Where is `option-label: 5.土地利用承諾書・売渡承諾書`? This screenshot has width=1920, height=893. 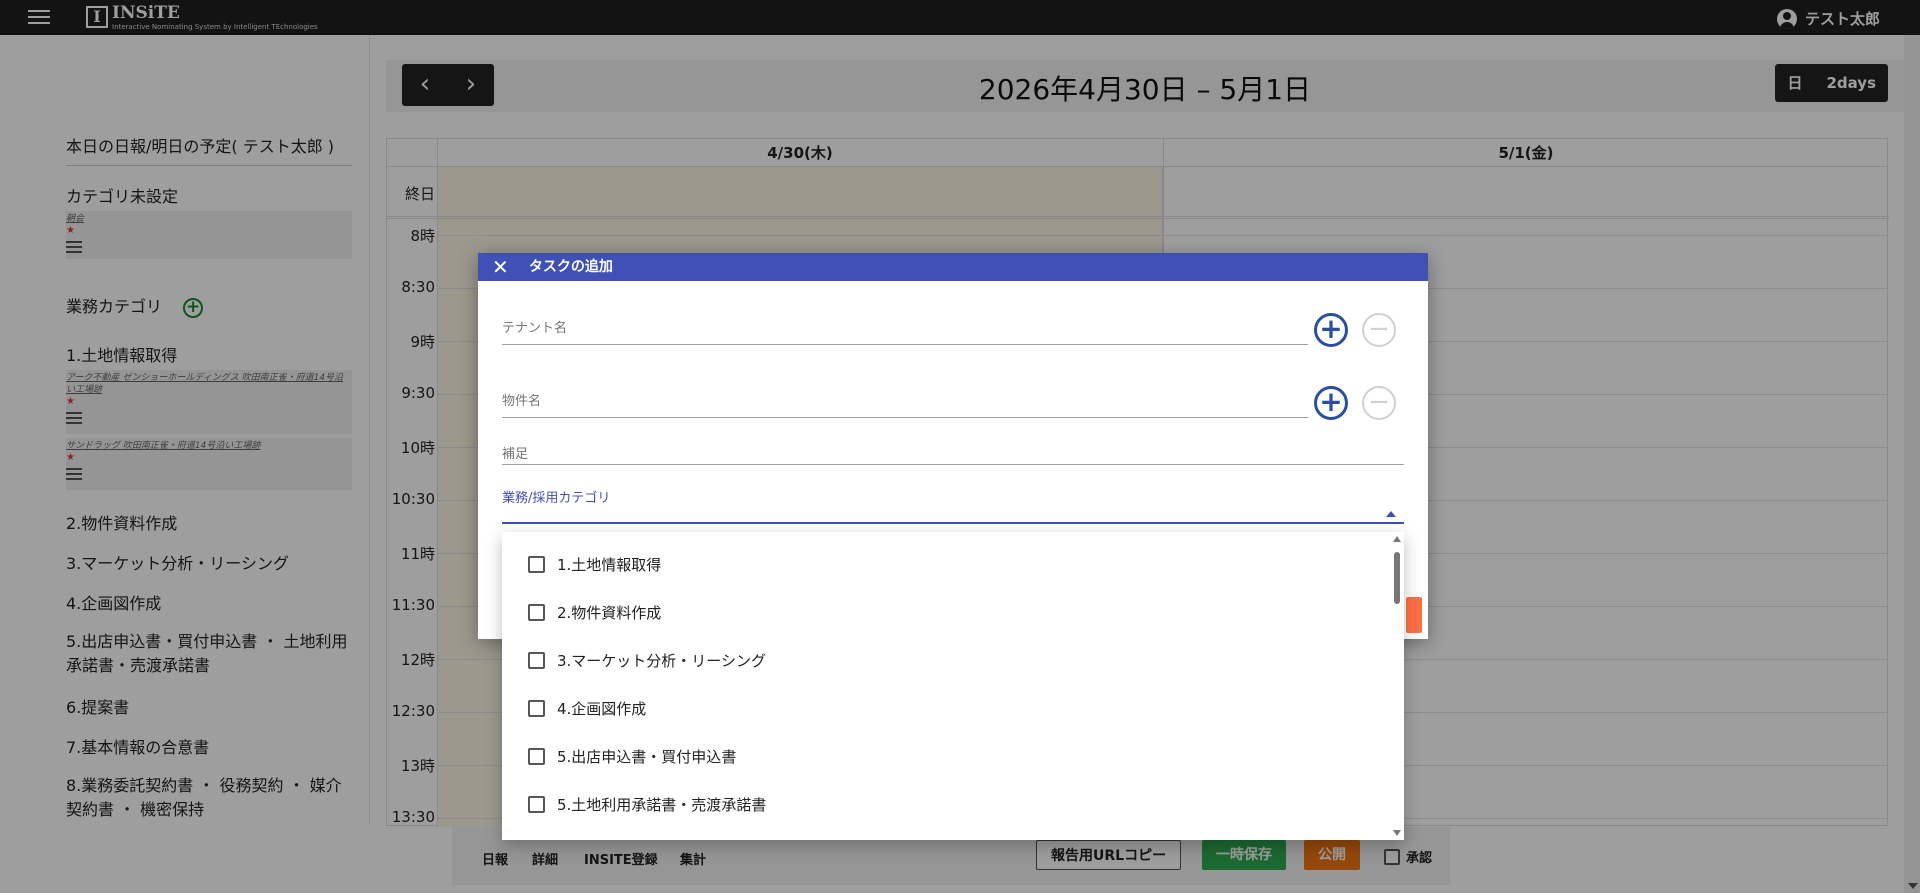
option-label: 5.土地利用承諾書・売渡承諾書 is located at coordinates (662, 804).